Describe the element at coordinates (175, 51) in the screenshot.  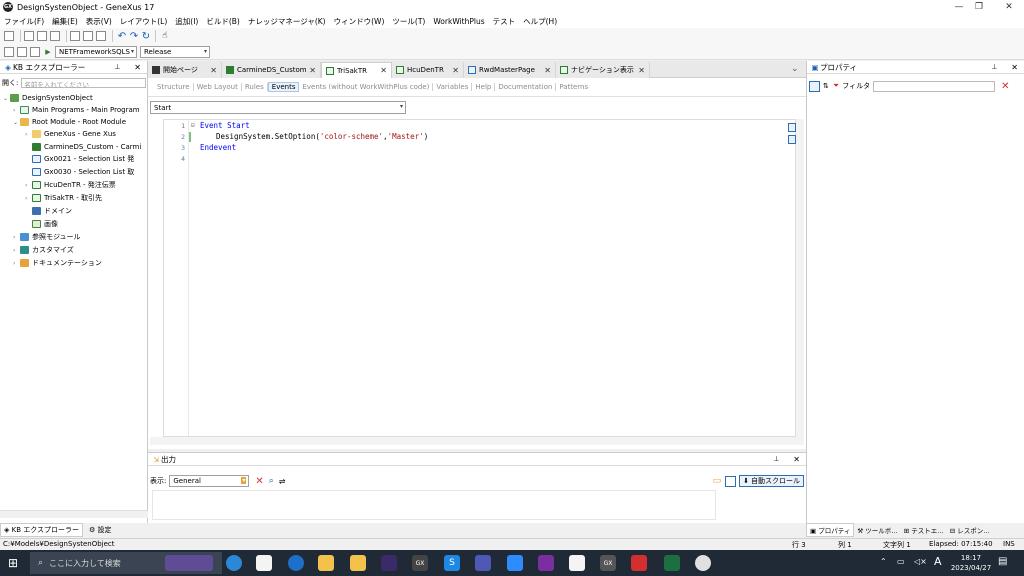
I see `configuration-dropdown: Release ▾` at that location.